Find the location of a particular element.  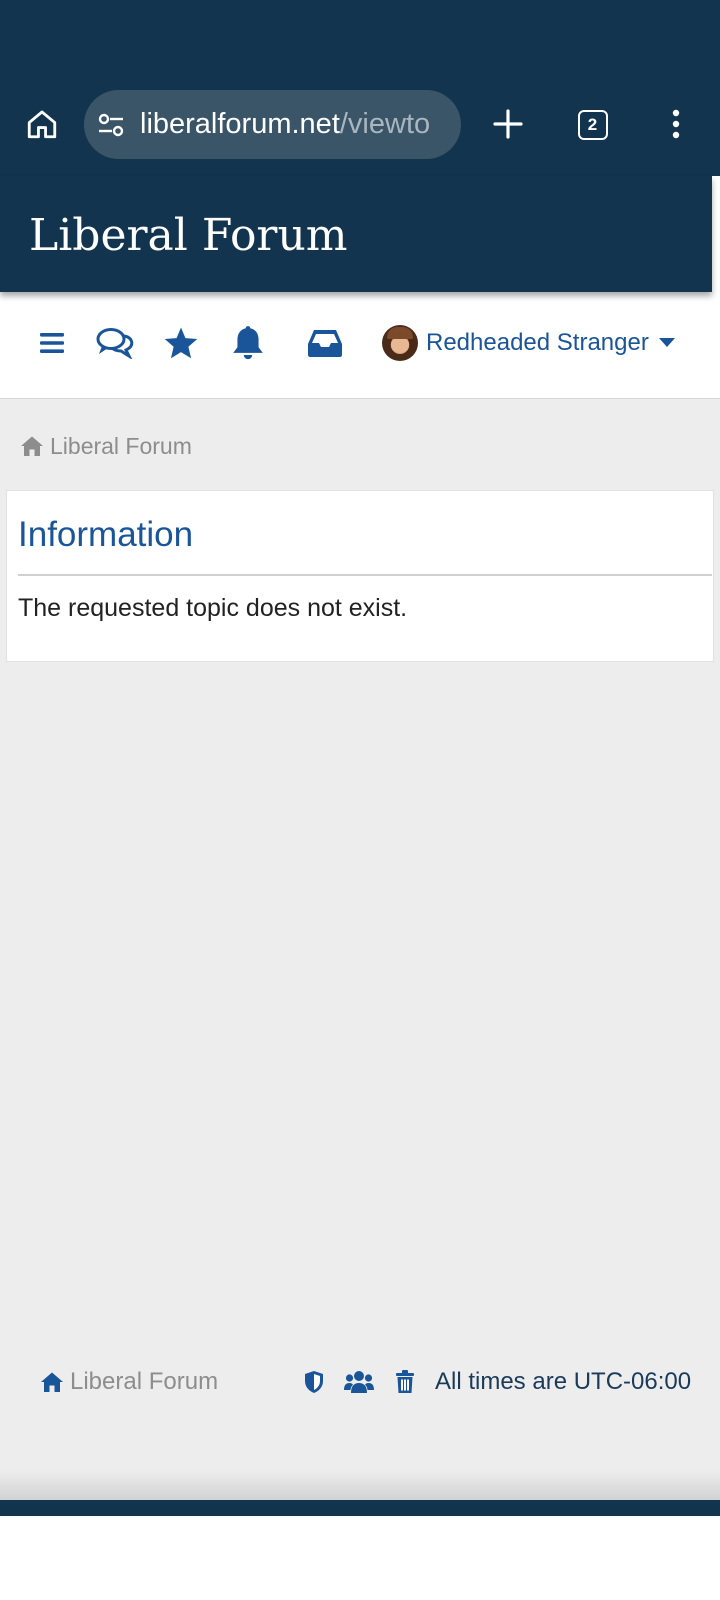

shield-icon is located at coordinates (314, 1382).